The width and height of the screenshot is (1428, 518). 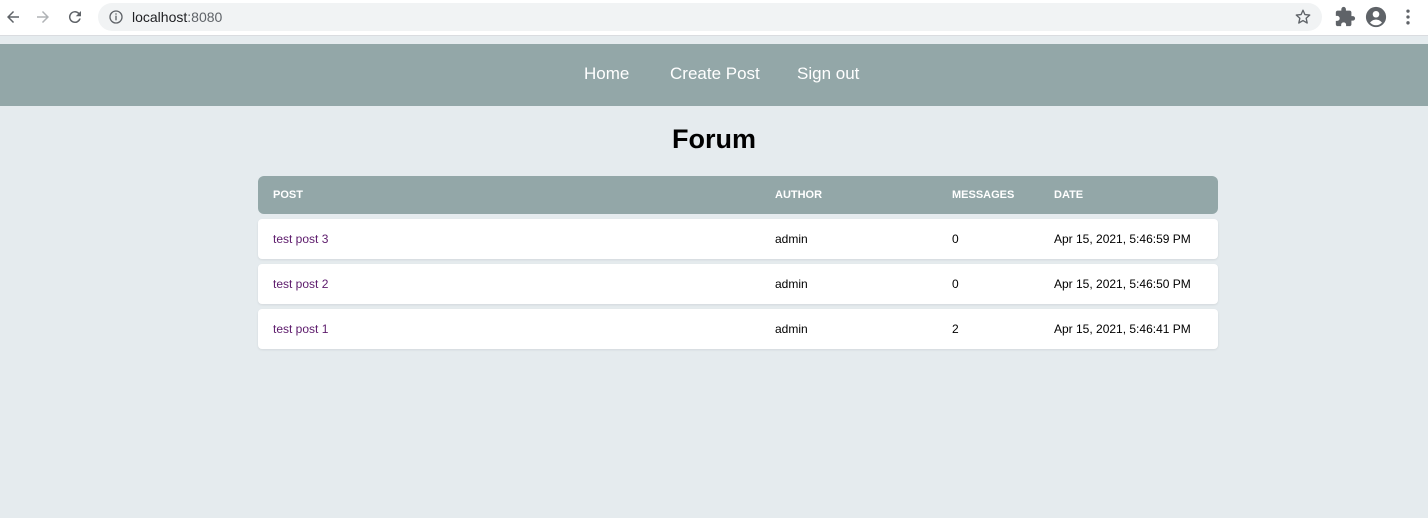 I want to click on post-date: Apr 15, 2021, 5:46:59 PM, so click(x=1122, y=239).